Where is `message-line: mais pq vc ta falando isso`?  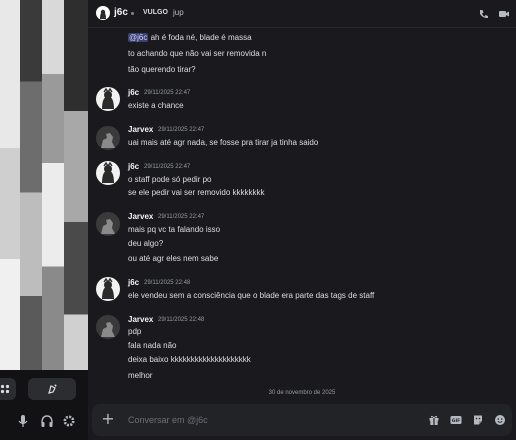
message-line: mais pq vc ta falando isso is located at coordinates (174, 229).